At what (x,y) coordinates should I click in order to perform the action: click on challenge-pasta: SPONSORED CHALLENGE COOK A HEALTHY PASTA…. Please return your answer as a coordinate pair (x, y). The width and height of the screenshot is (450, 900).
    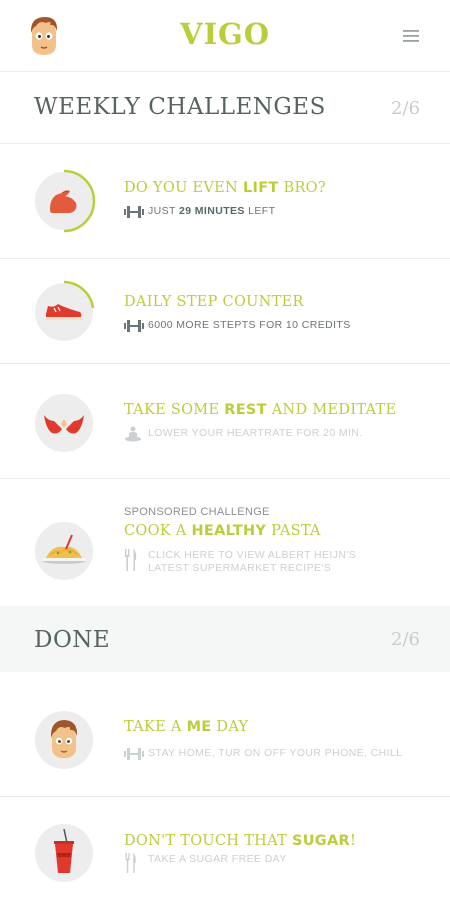
    Looking at the image, I should click on (225, 542).